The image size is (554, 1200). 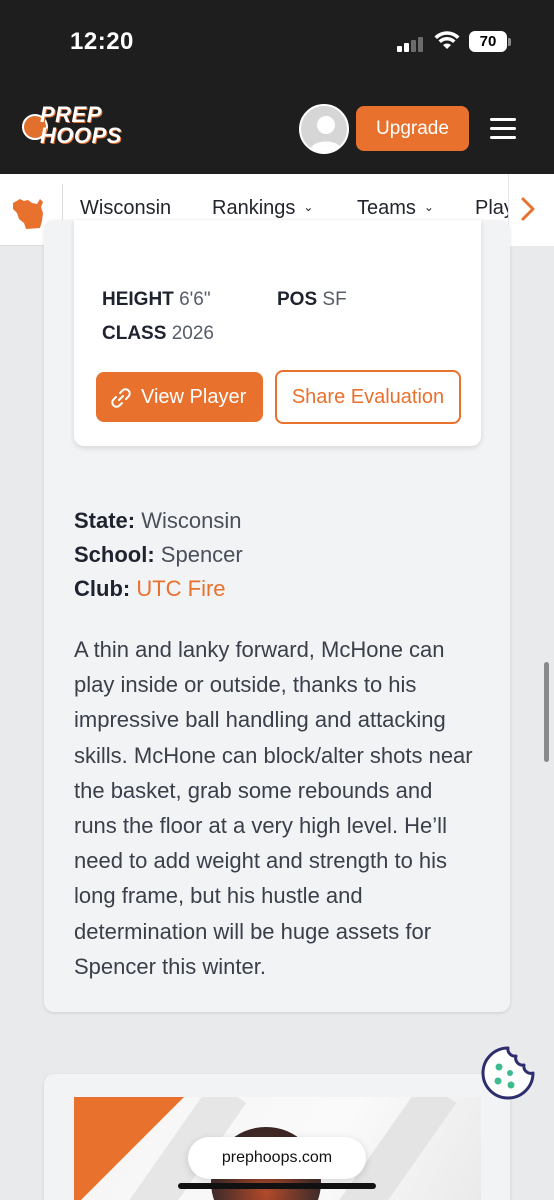 What do you see at coordinates (508, 1073) in the screenshot?
I see `cookie-settings-icon` at bounding box center [508, 1073].